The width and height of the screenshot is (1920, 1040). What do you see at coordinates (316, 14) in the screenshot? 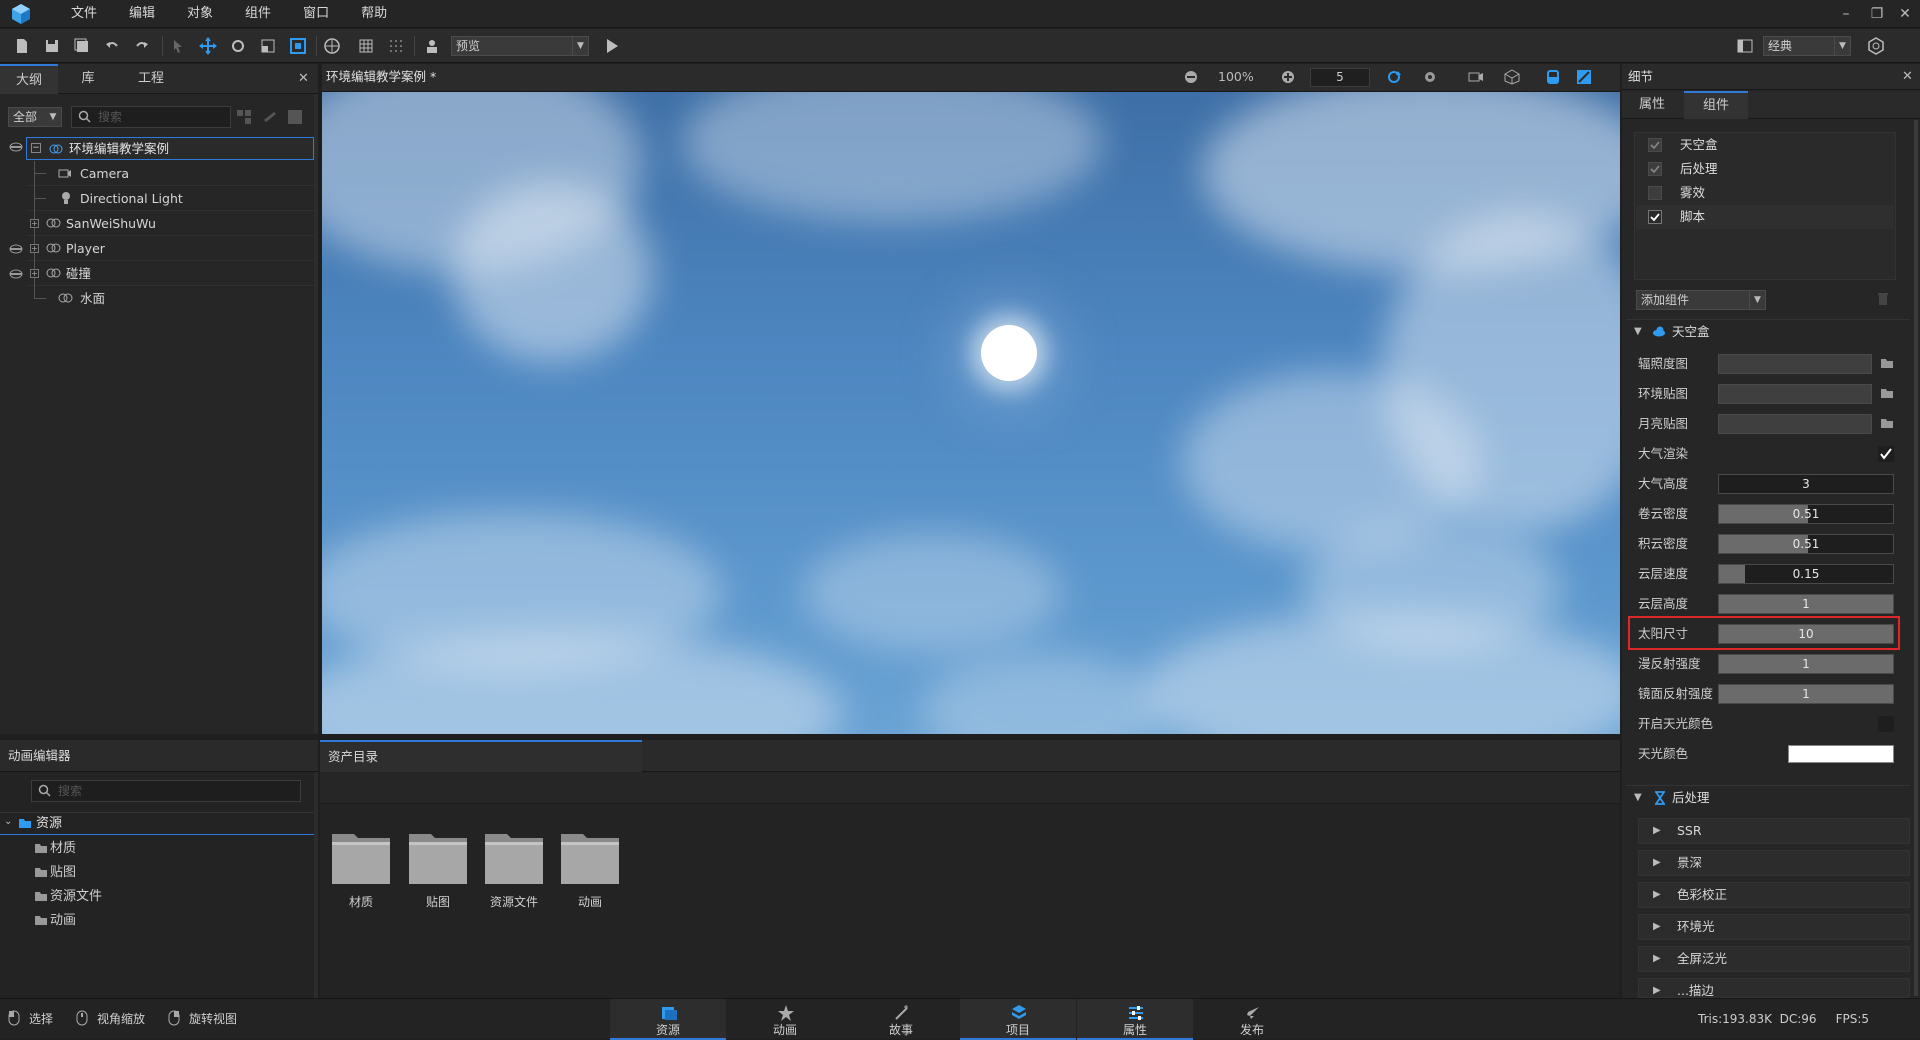
I see `menu-window: 窗口` at bounding box center [316, 14].